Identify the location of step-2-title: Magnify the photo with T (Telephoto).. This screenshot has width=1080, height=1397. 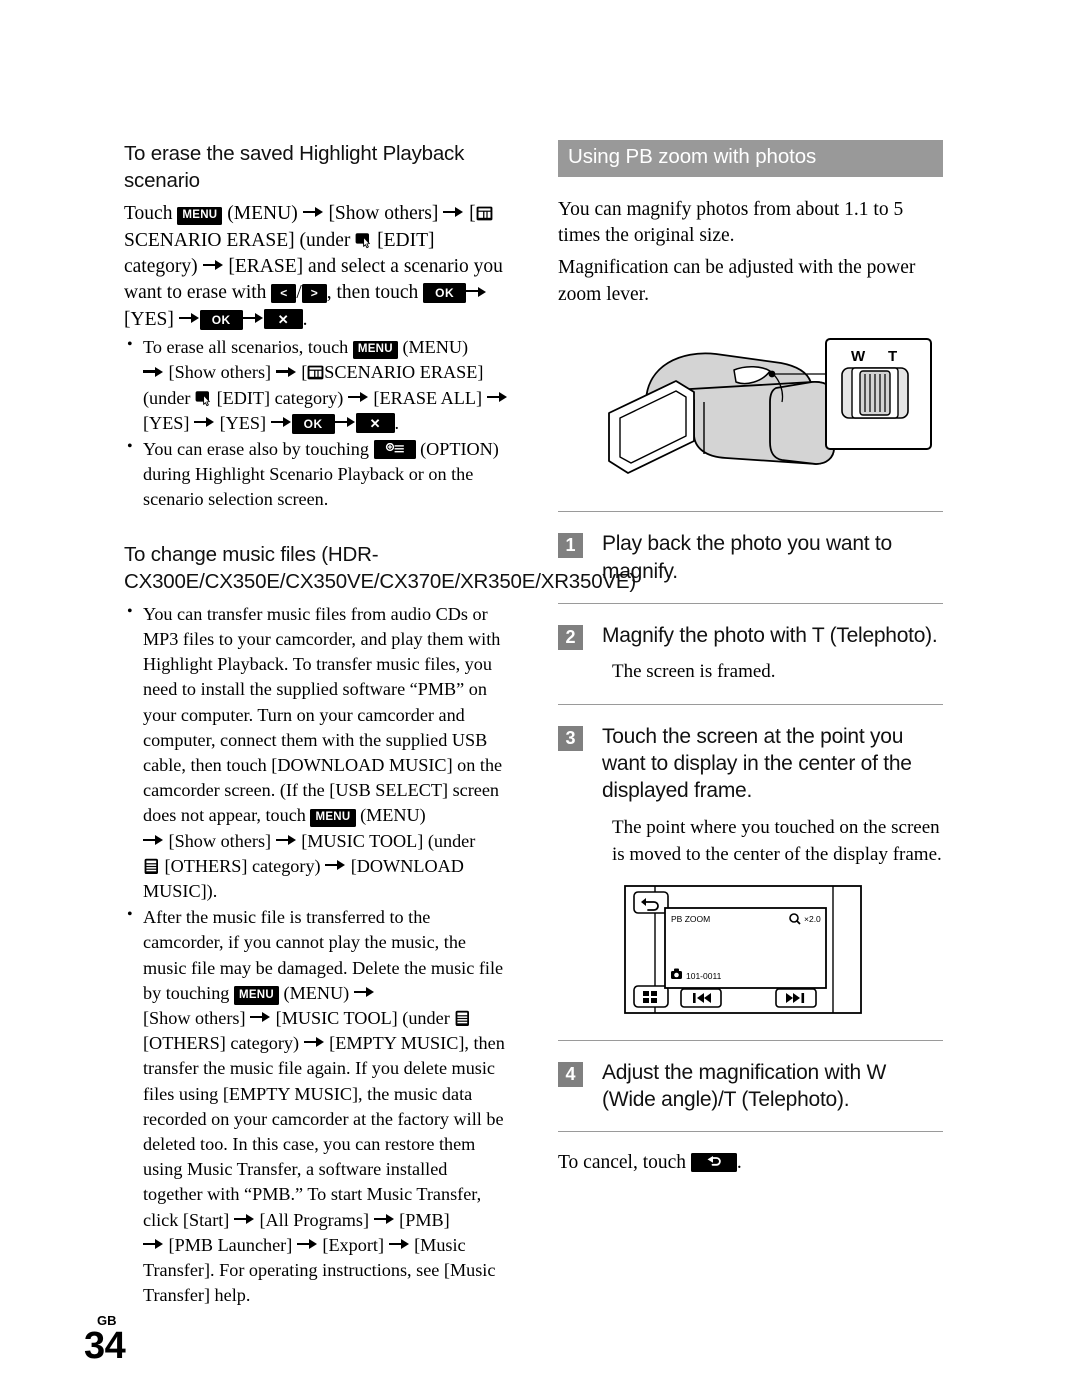
(770, 635).